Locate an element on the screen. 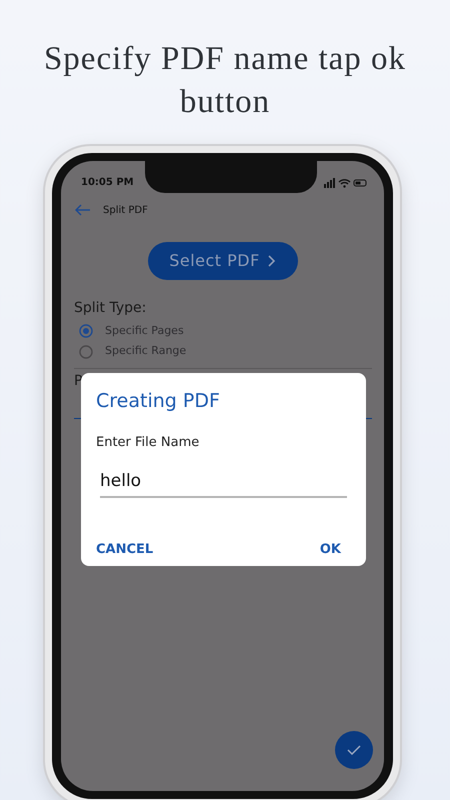  option-label: Specific Pages is located at coordinates (144, 330).